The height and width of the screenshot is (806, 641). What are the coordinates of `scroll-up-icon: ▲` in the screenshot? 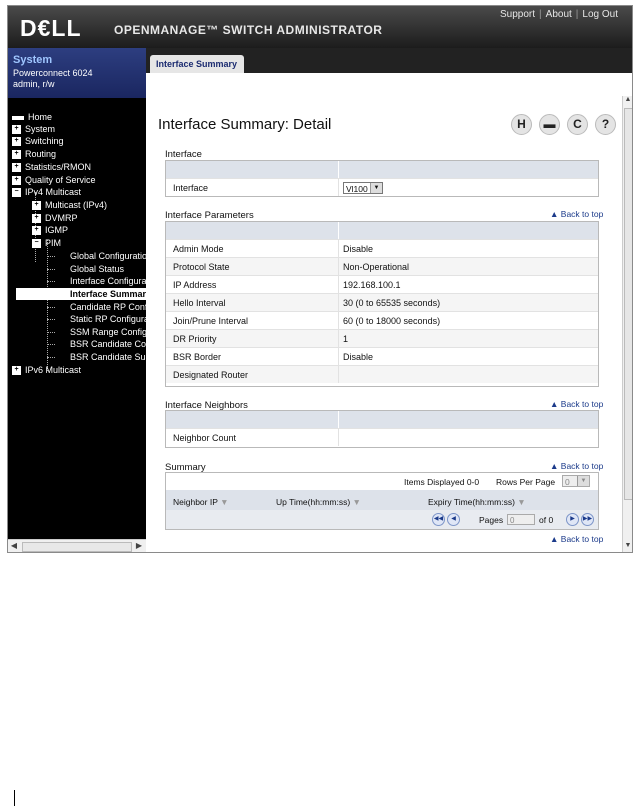 It's located at (627, 101).